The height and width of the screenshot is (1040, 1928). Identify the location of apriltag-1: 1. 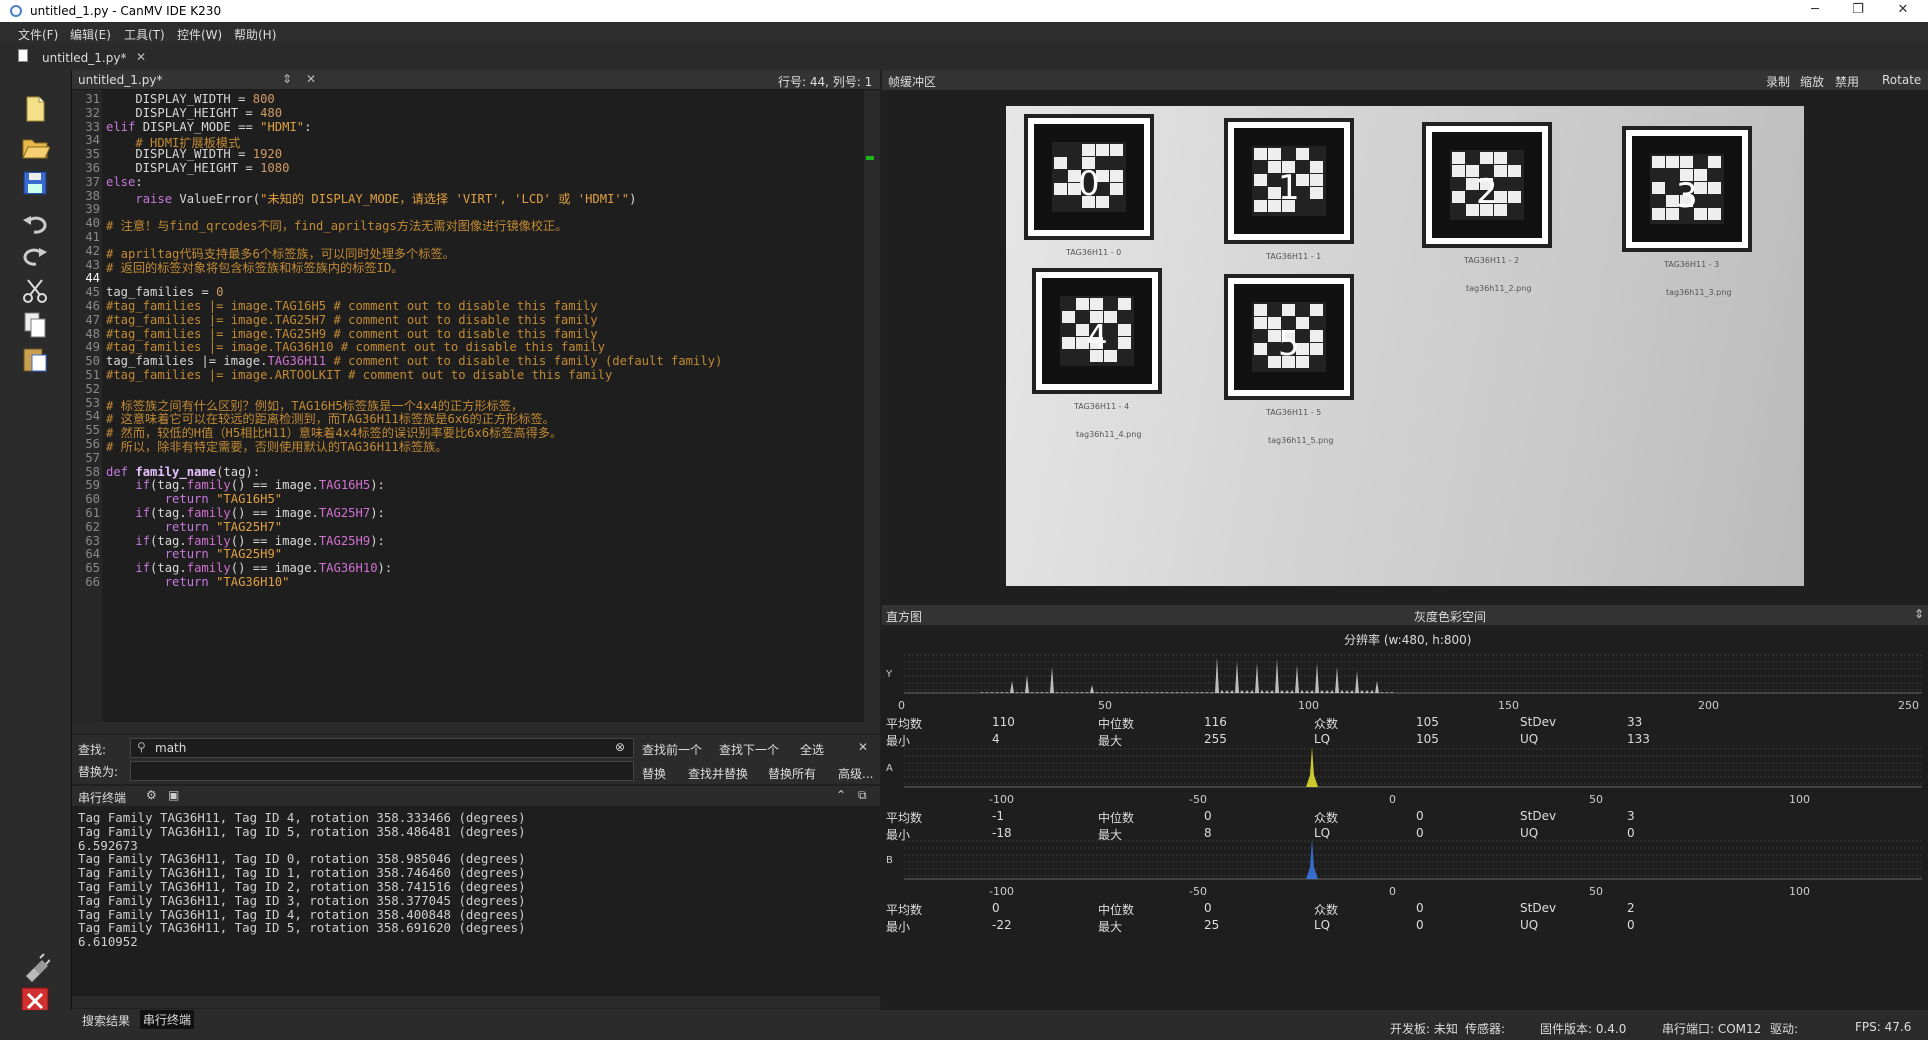
(1289, 181).